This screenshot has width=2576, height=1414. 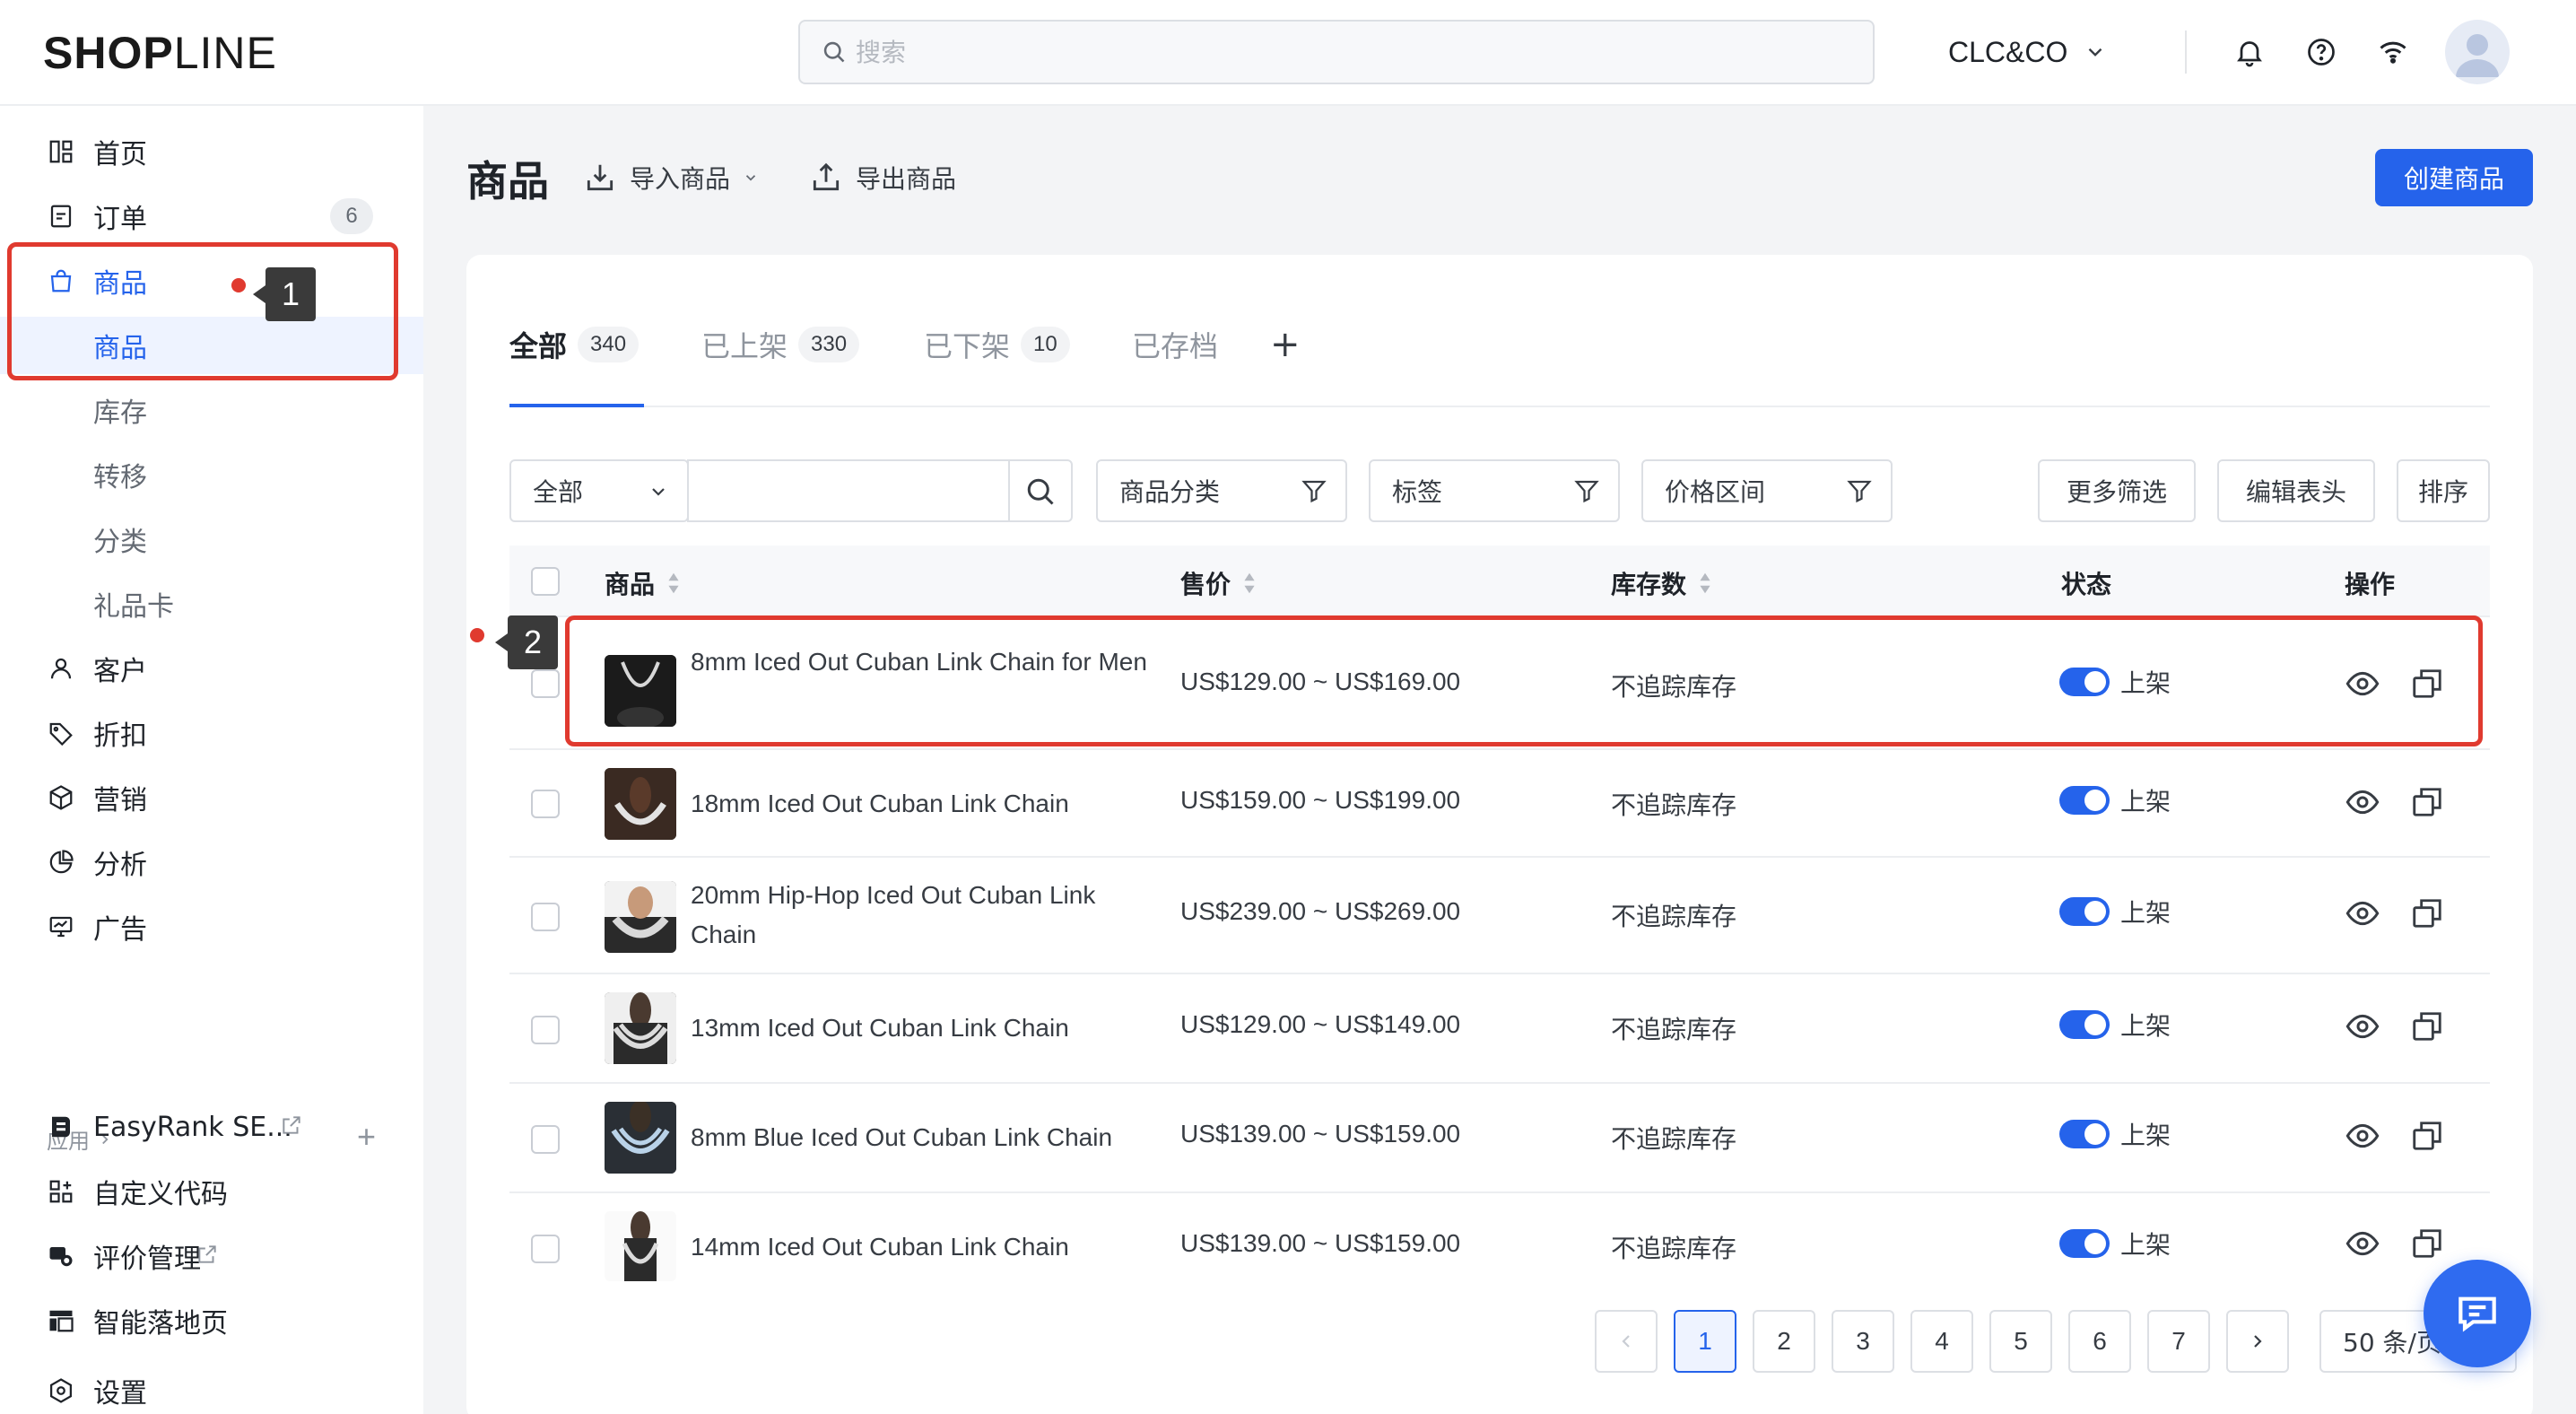 What do you see at coordinates (2477, 1314) in the screenshot?
I see `chat-support-button` at bounding box center [2477, 1314].